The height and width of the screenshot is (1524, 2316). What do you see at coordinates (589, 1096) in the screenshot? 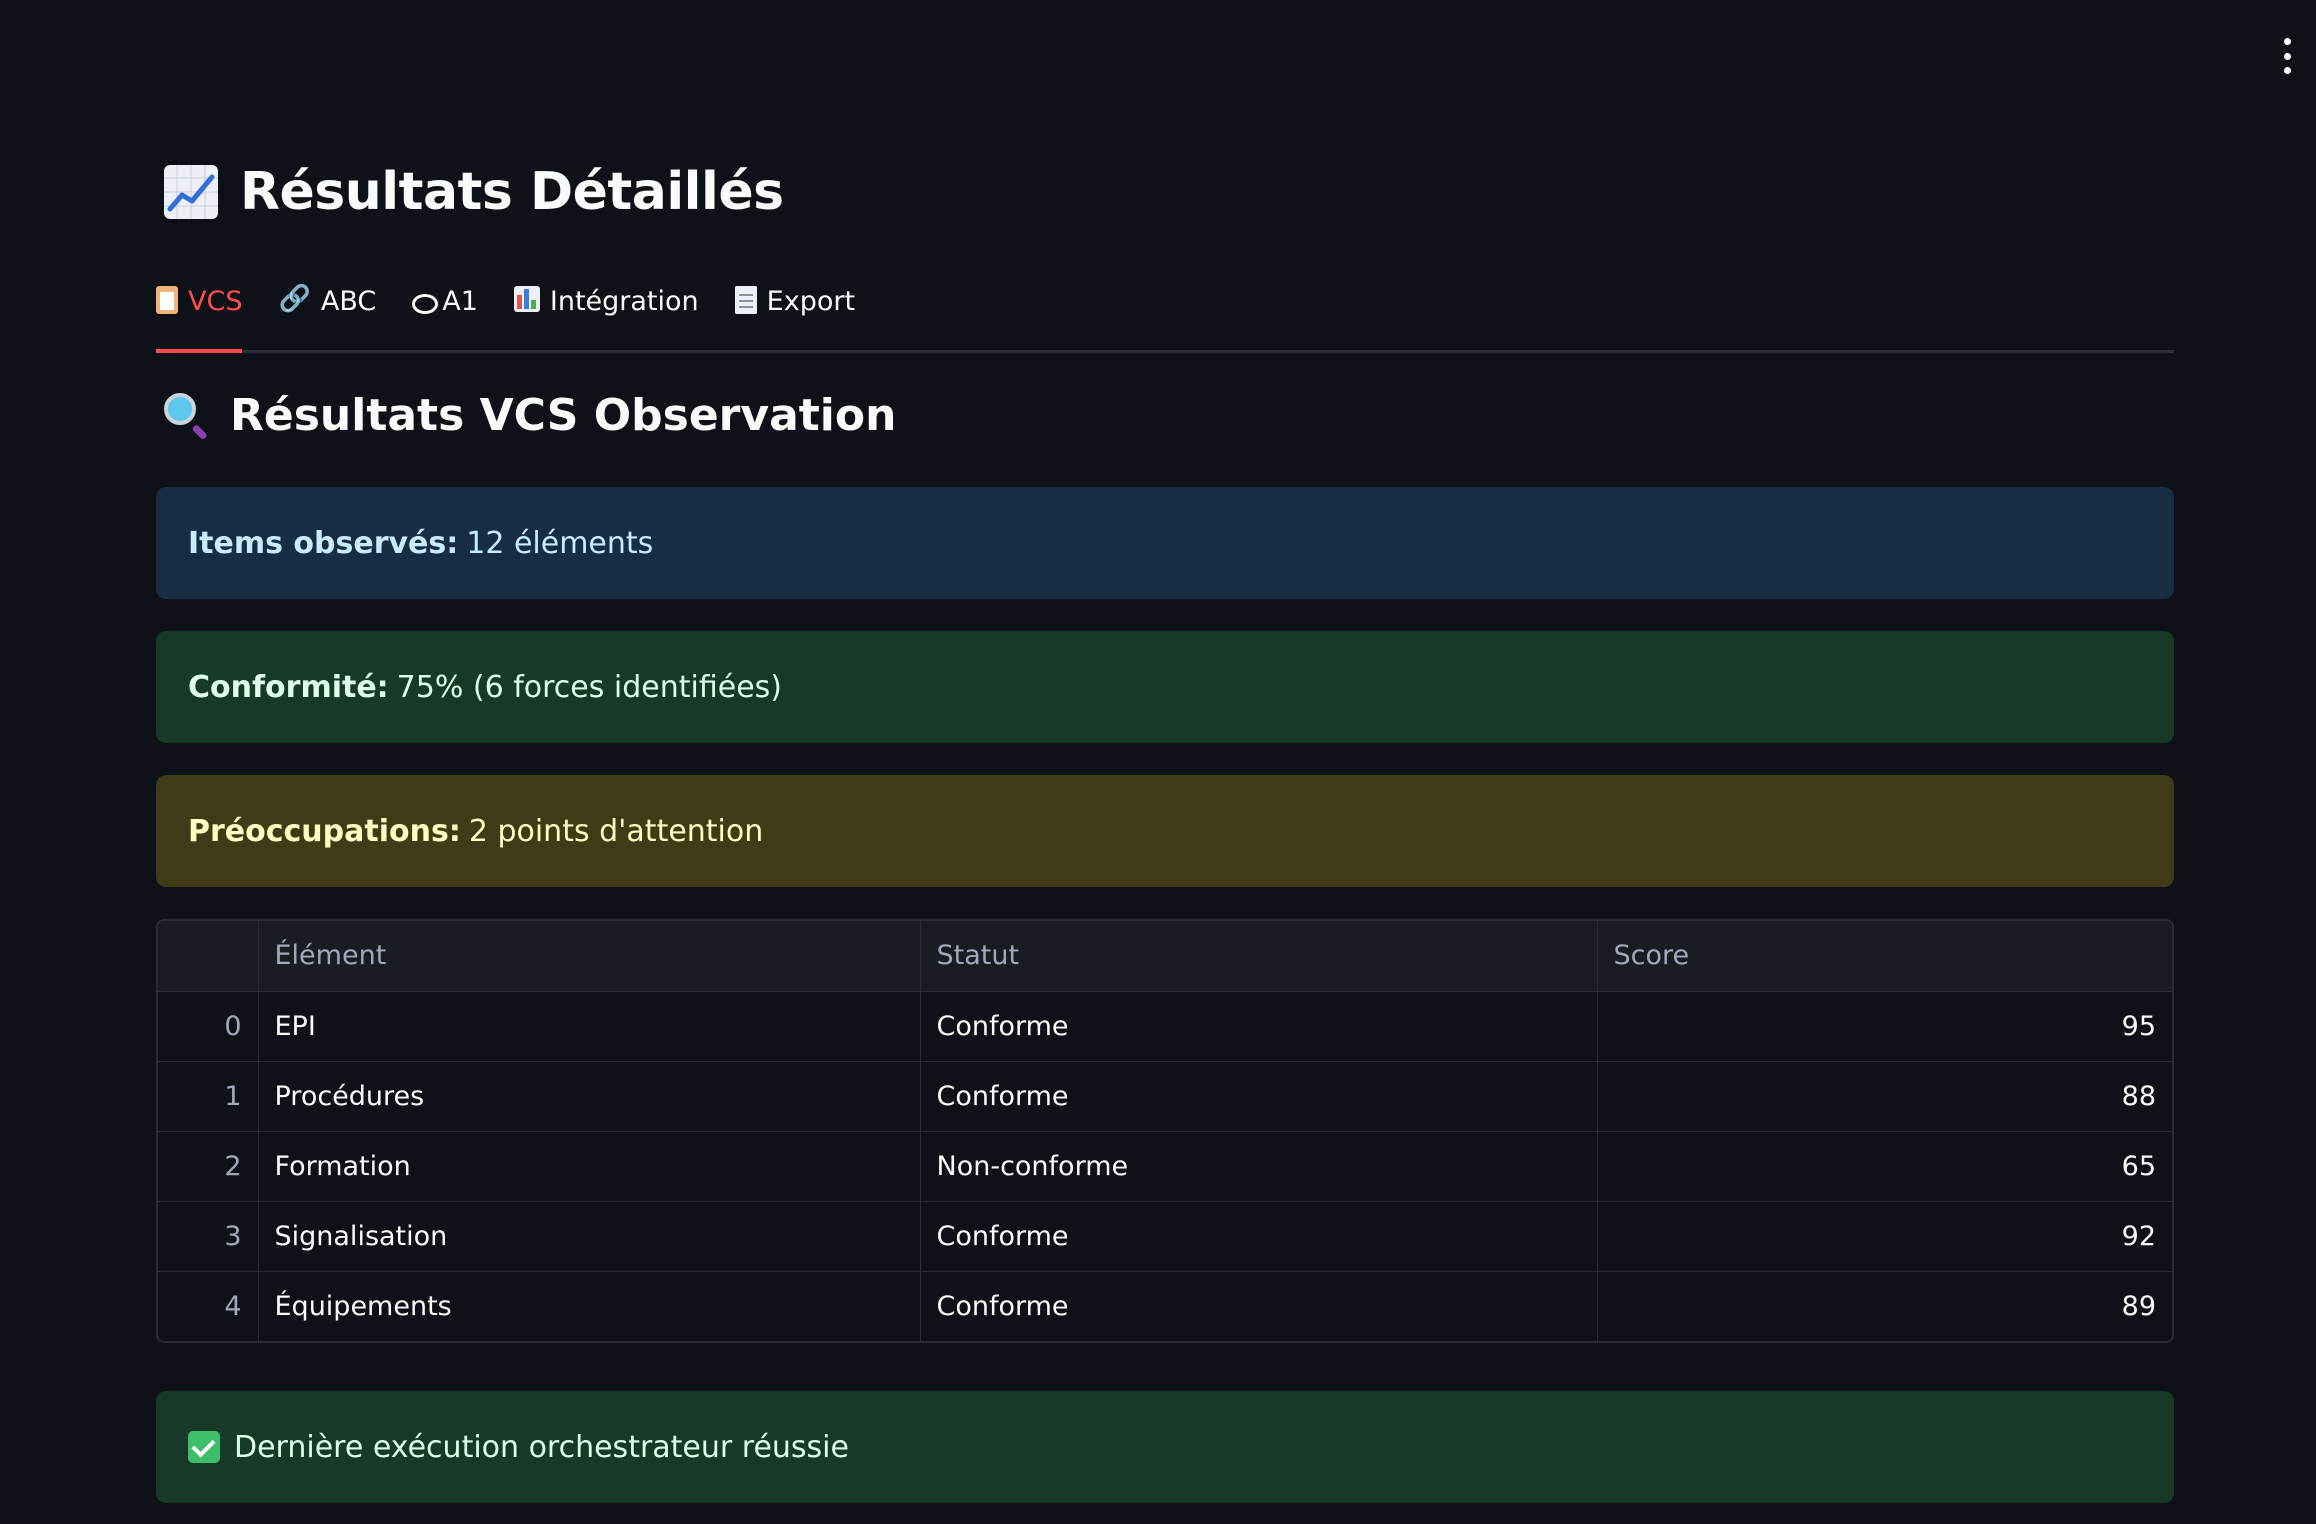
I see `cell-element: Procédures` at bounding box center [589, 1096].